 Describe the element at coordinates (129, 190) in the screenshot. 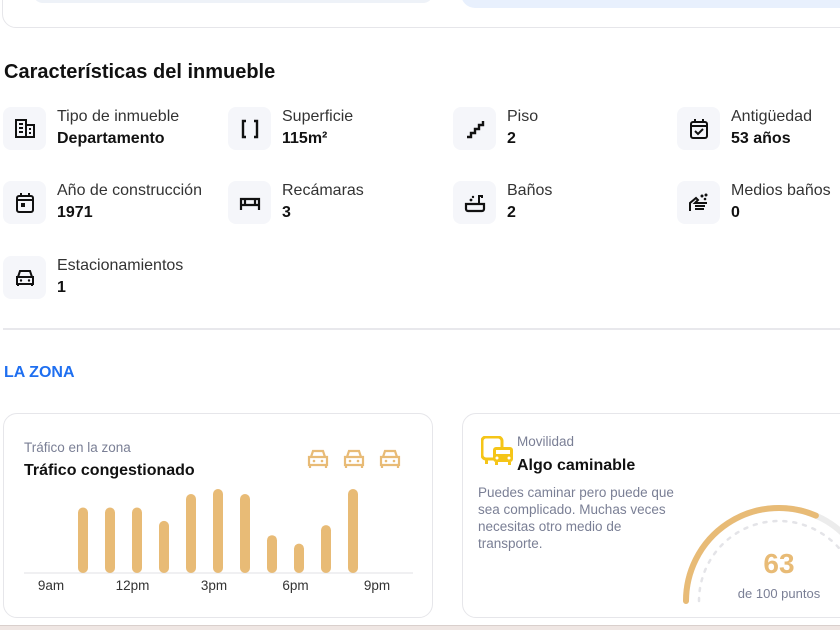

I see `feature-label: Año de construcción` at that location.